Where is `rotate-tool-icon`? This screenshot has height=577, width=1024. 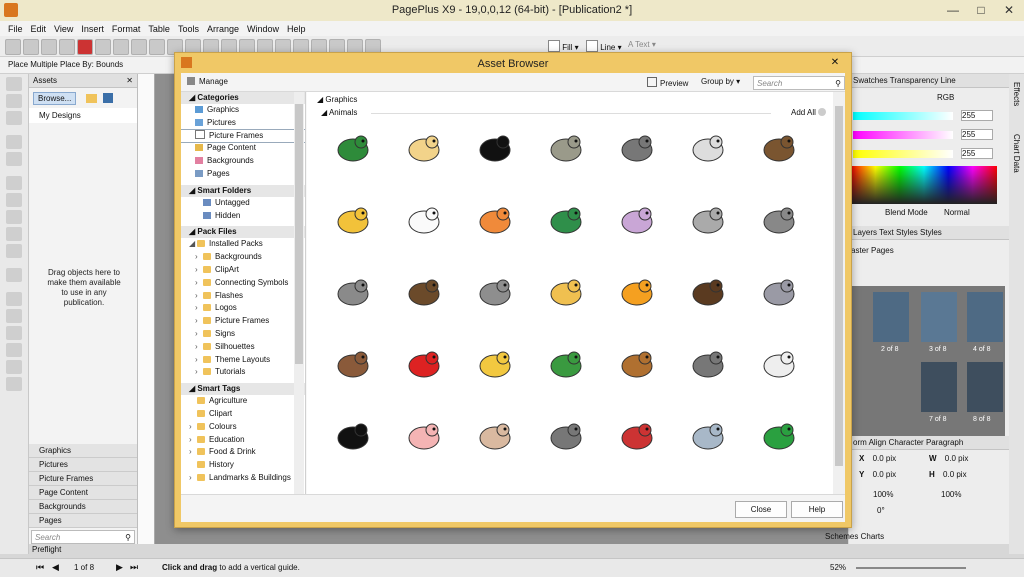 rotate-tool-icon is located at coordinates (14, 101).